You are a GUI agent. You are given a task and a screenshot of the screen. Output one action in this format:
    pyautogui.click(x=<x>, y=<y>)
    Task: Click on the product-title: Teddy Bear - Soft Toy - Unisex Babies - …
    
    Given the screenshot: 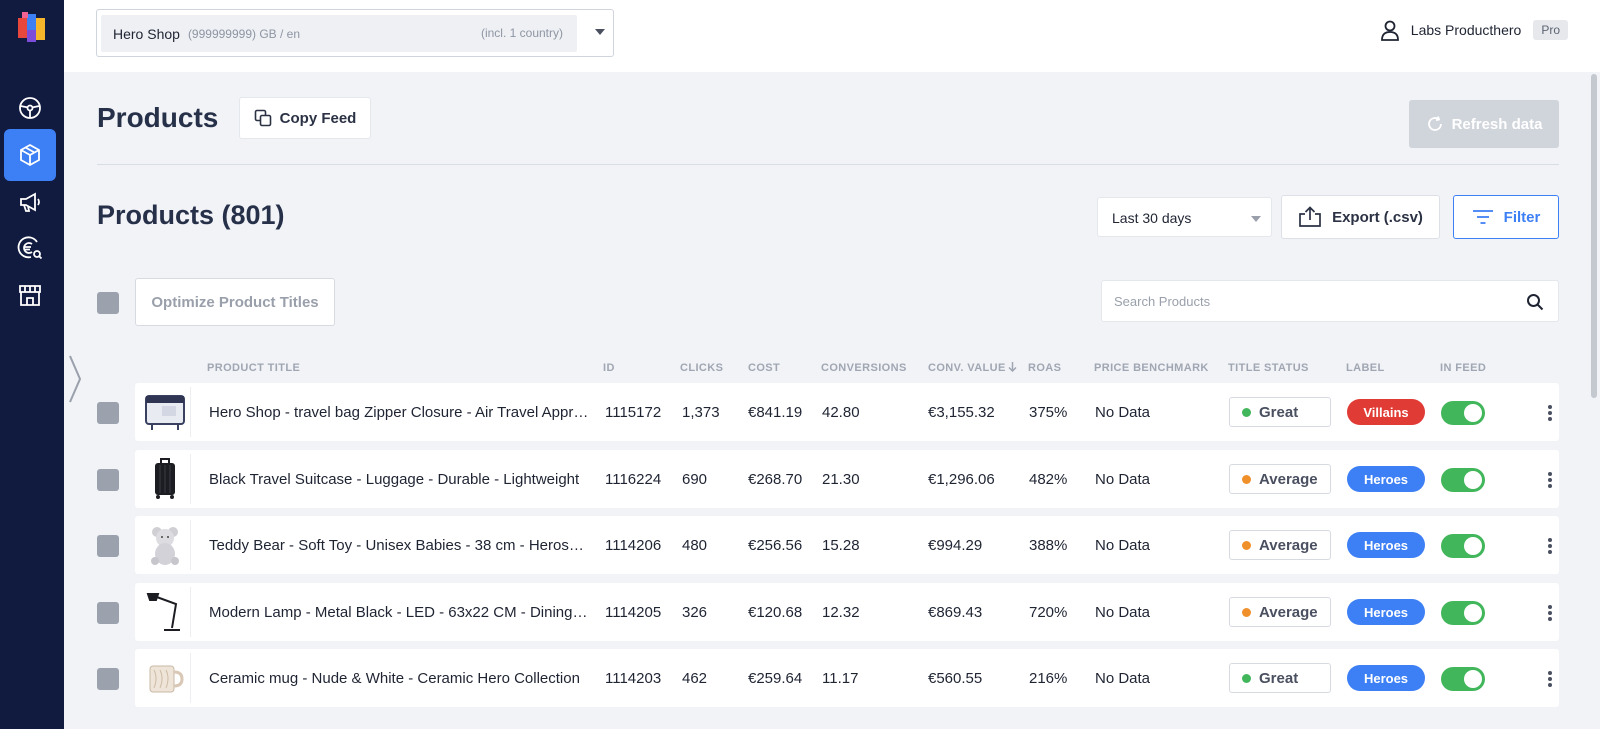 What is the action you would take?
    pyautogui.click(x=399, y=545)
    